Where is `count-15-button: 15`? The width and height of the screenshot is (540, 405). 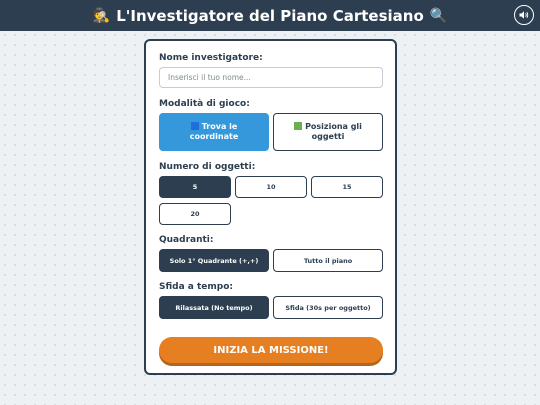 count-15-button: 15 is located at coordinates (347, 187).